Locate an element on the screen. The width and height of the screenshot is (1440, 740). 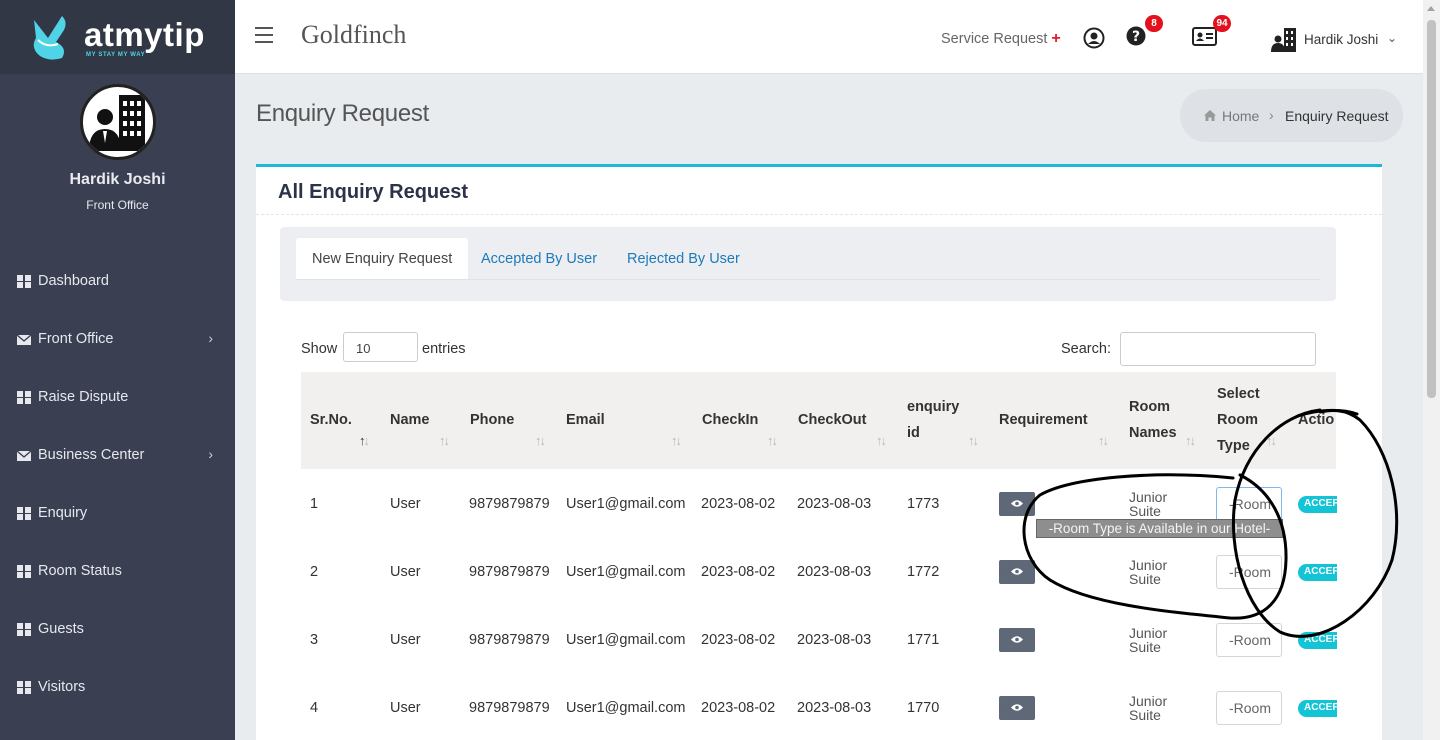
scroll-thumb is located at coordinates (1431, 209).